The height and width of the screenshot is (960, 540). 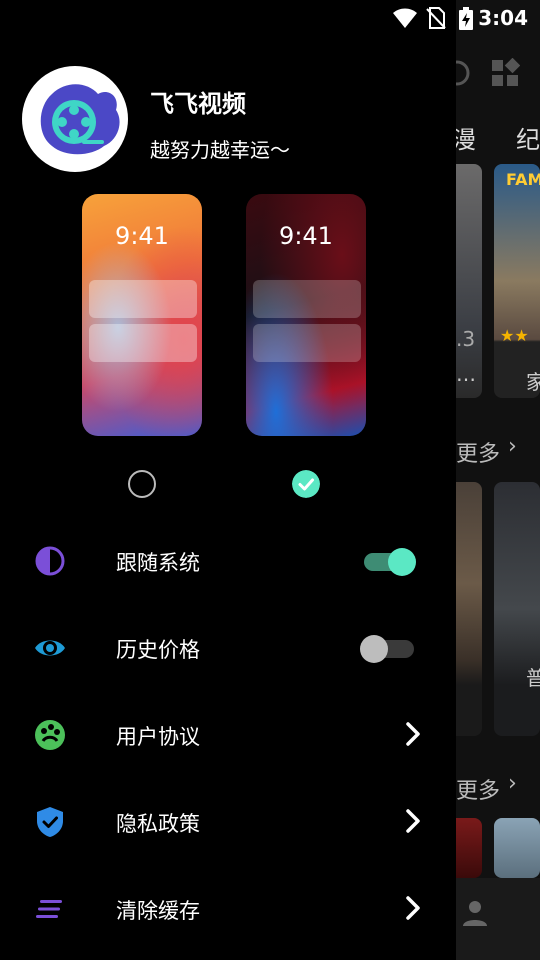 What do you see at coordinates (517, 848) in the screenshot?
I see `poster` at bounding box center [517, 848].